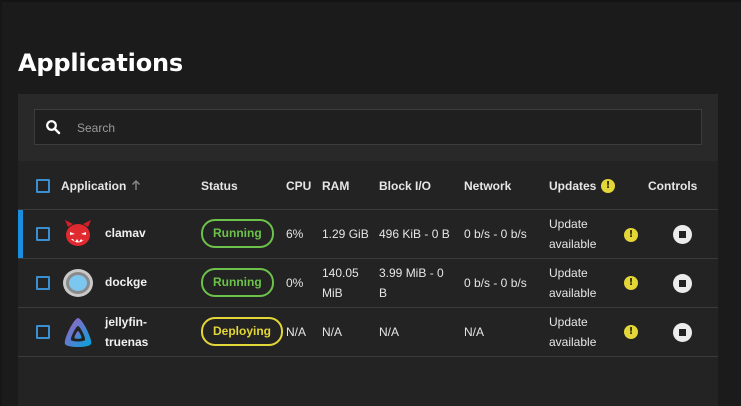 This screenshot has width=741, height=406. Describe the element at coordinates (389, 332) in the screenshot. I see `block-io-value: N/A` at that location.